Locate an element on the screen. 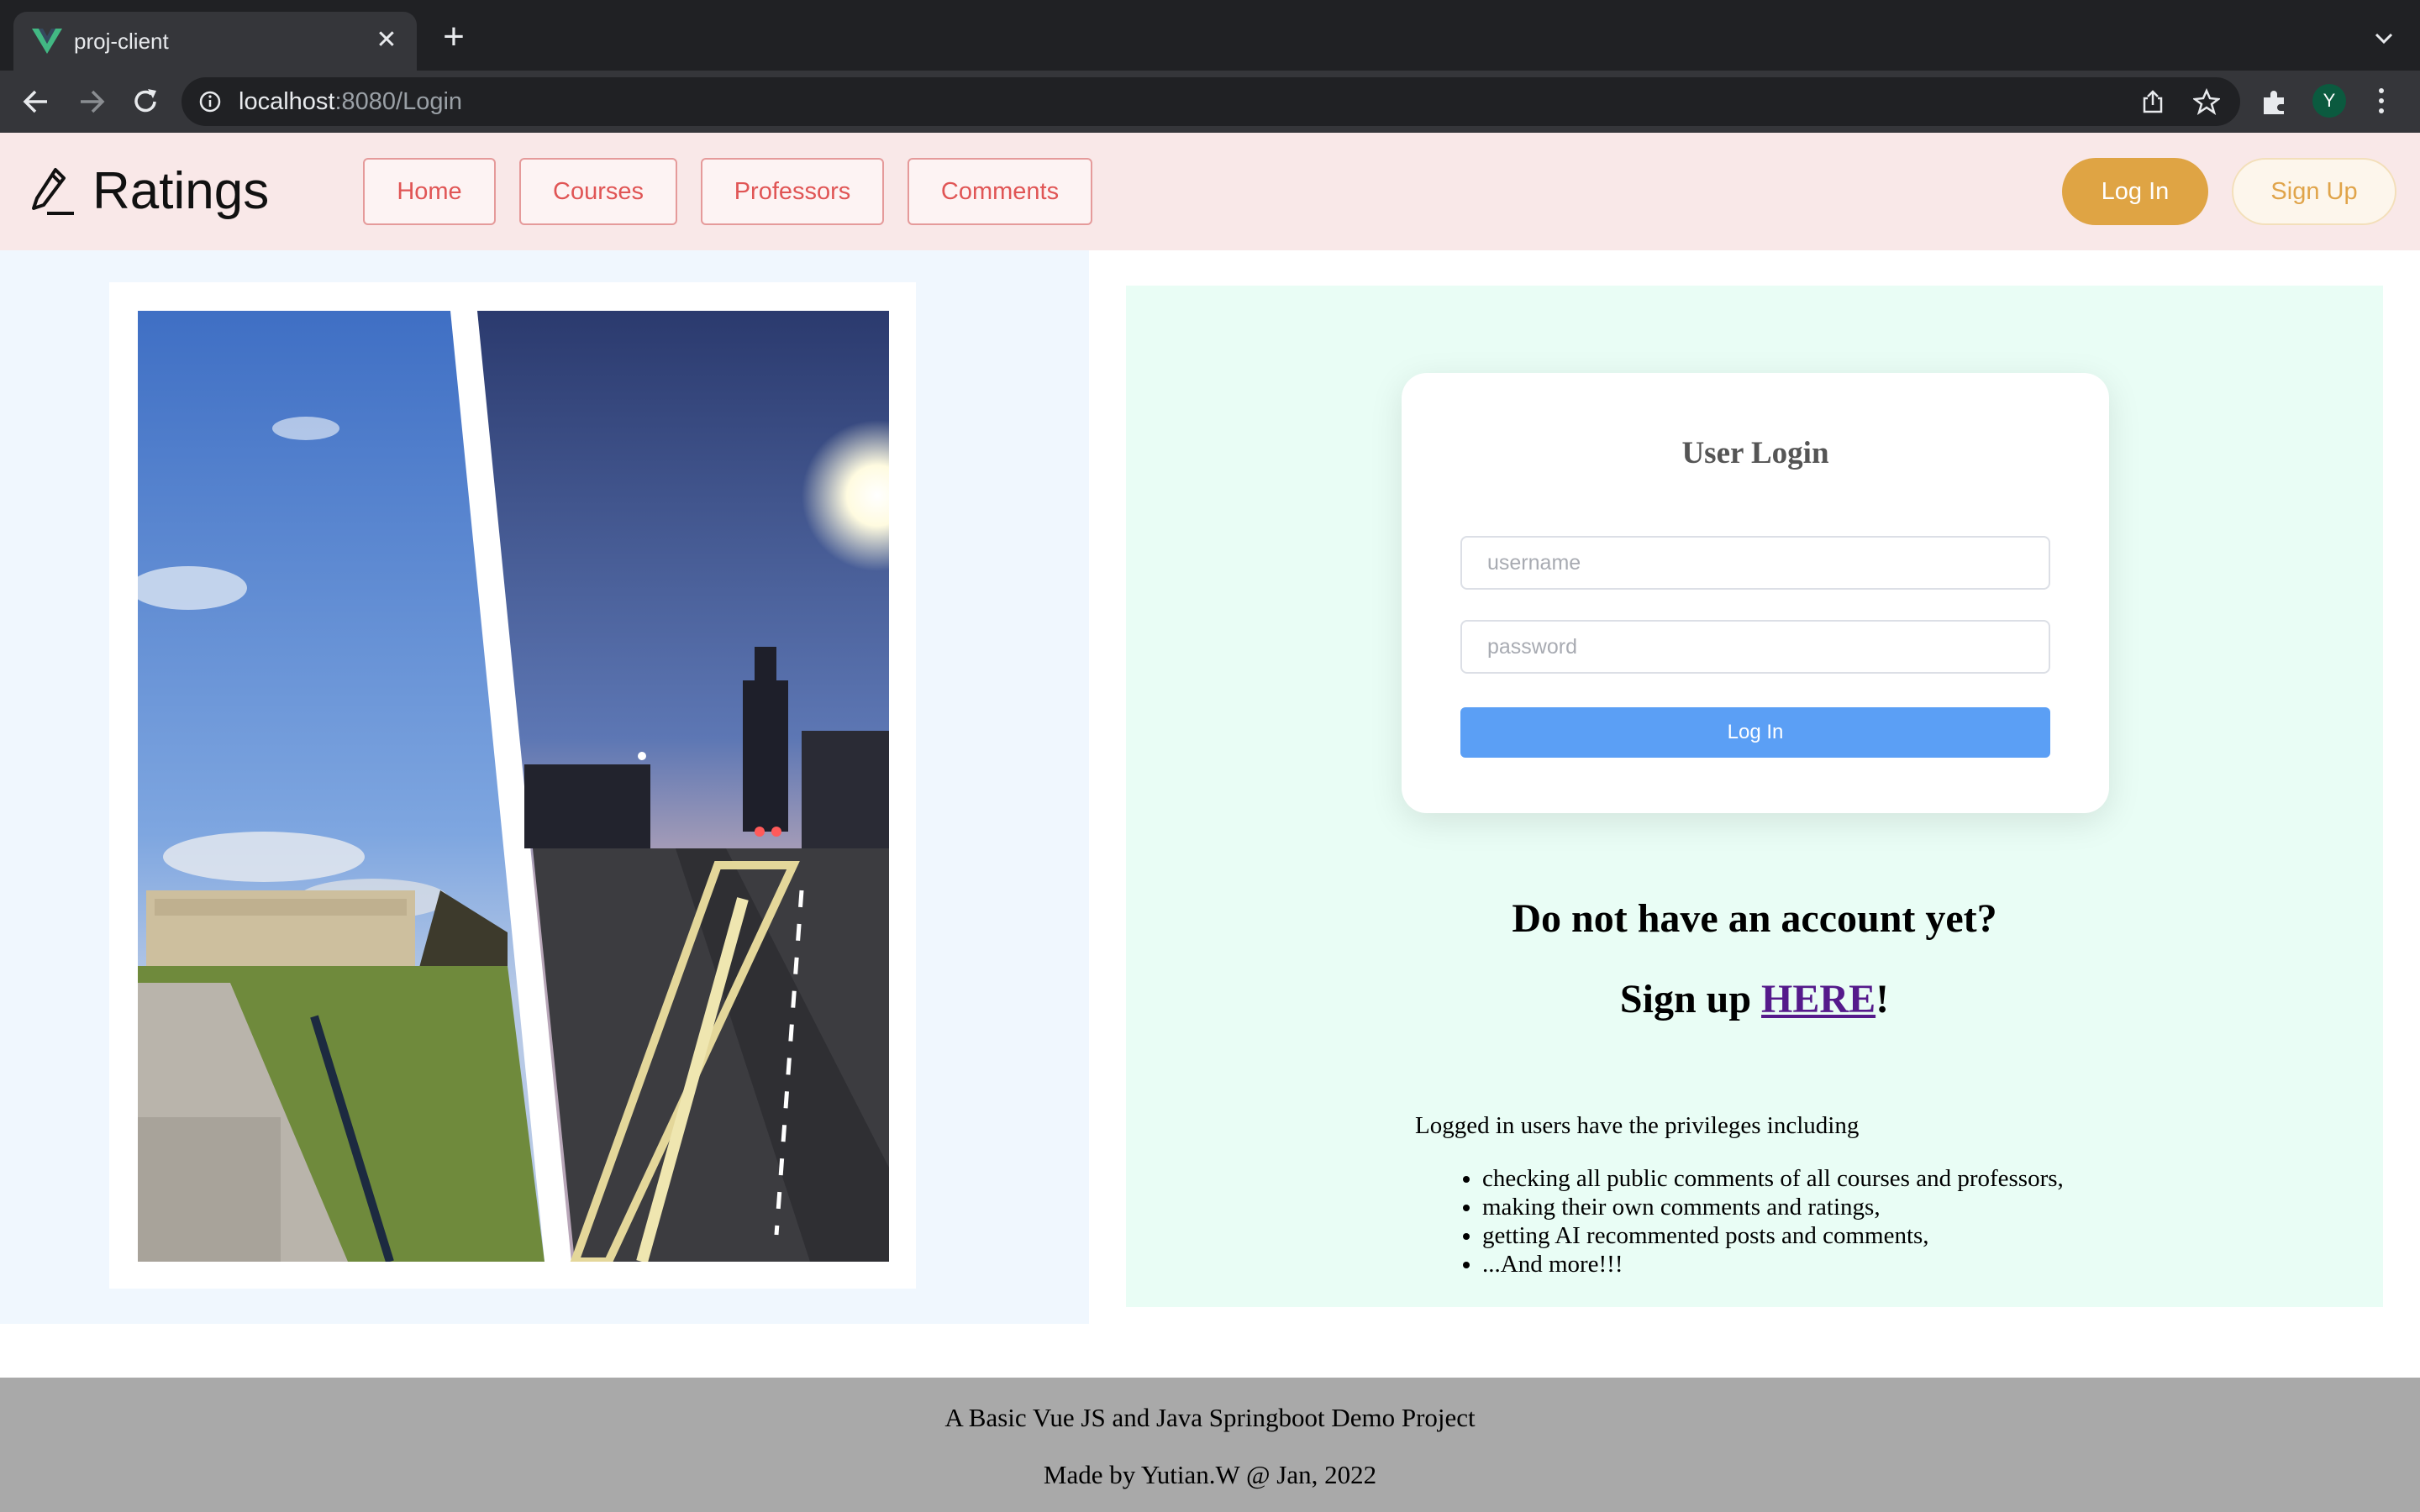  url-text: localhost:8080/Login is located at coordinates (351, 101).